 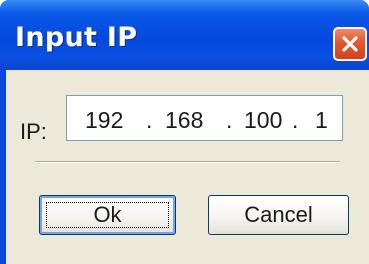 I want to click on separator-line, so click(x=187, y=162).